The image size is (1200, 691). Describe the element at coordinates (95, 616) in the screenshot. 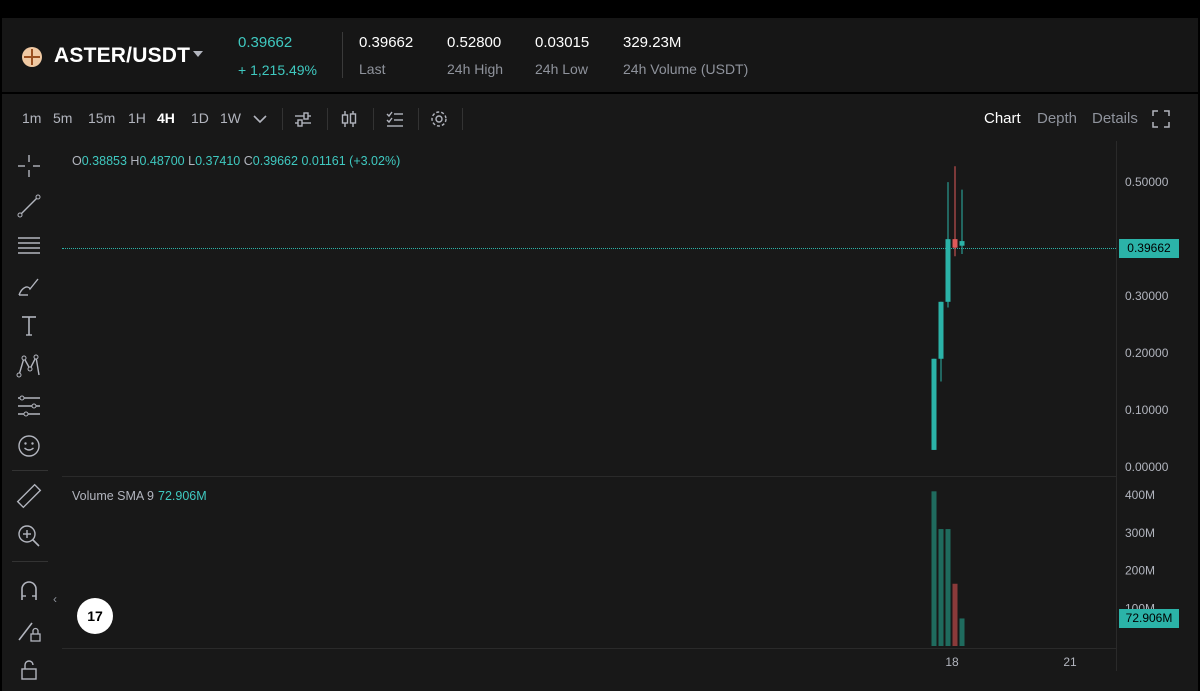

I see `tradingview-logo: 17` at that location.